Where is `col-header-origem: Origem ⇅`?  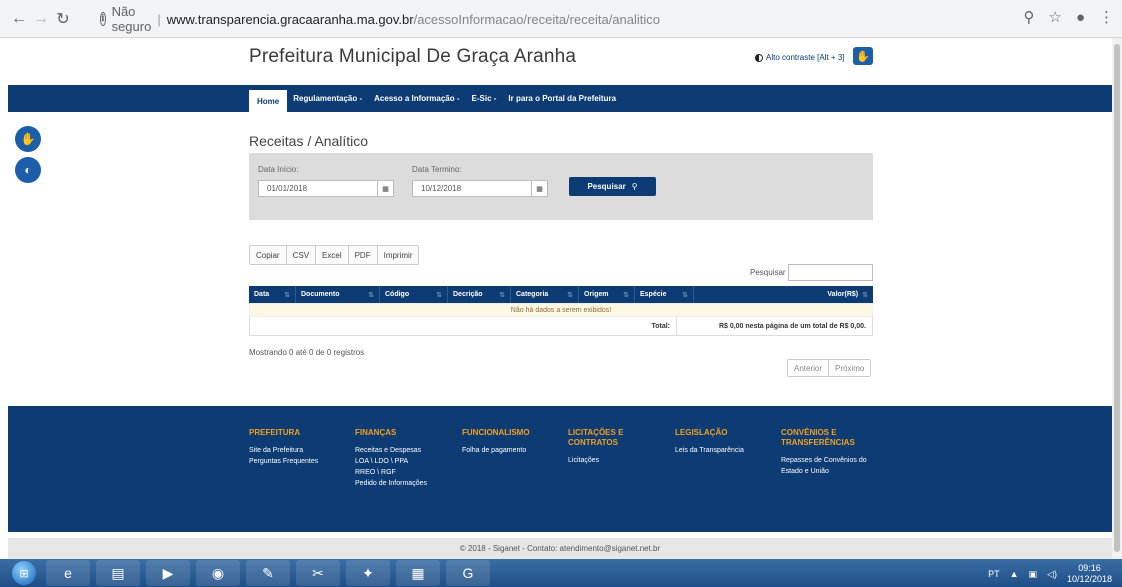 col-header-origem: Origem ⇅ is located at coordinates (607, 294).